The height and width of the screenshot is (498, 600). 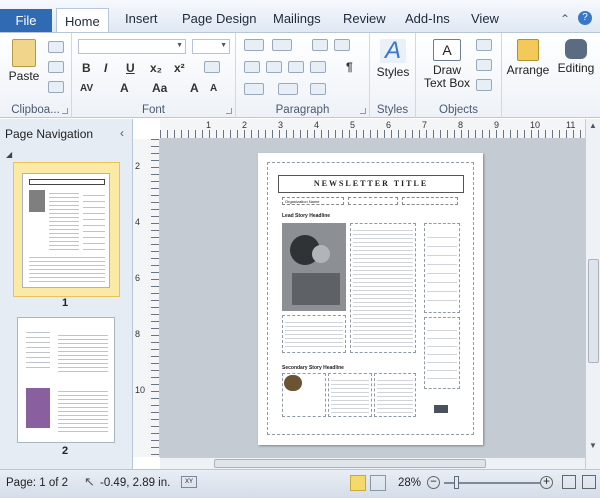 I want to click on lead-headline: Lead Story Headline, so click(x=336, y=216).